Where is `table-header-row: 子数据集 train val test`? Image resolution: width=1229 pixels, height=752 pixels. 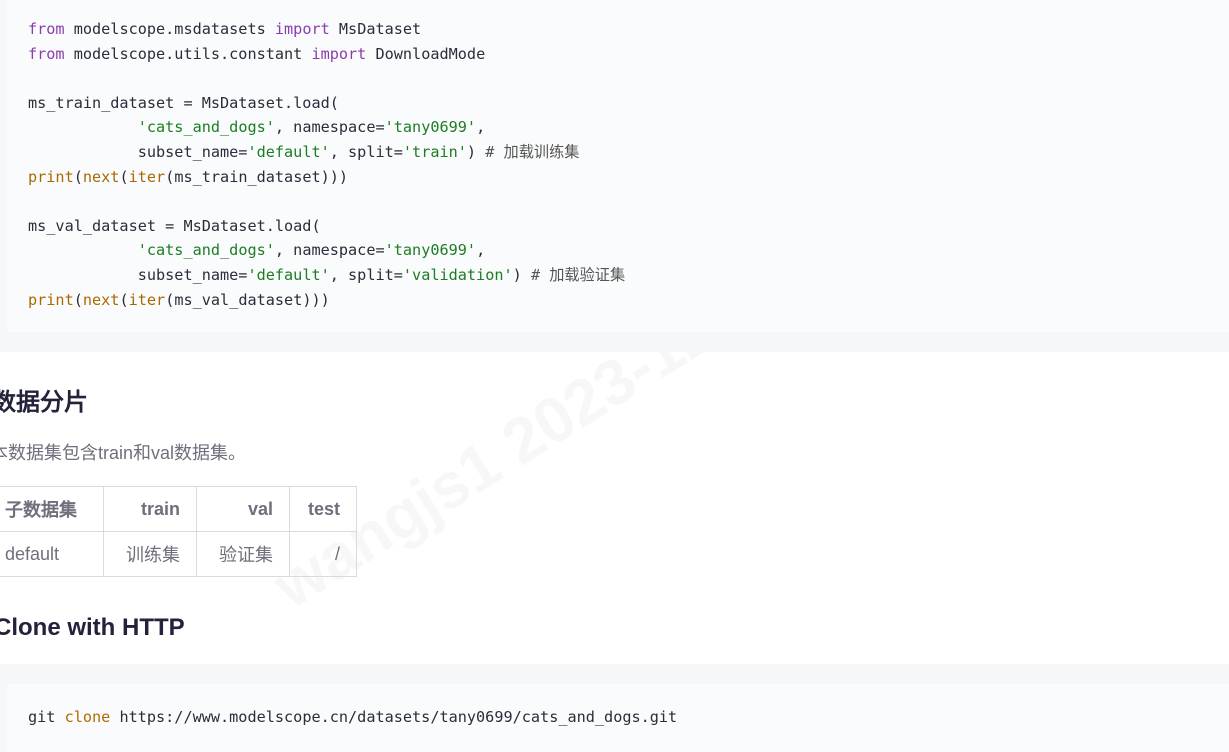
table-header-row: 子数据集 train val test is located at coordinates (178, 509).